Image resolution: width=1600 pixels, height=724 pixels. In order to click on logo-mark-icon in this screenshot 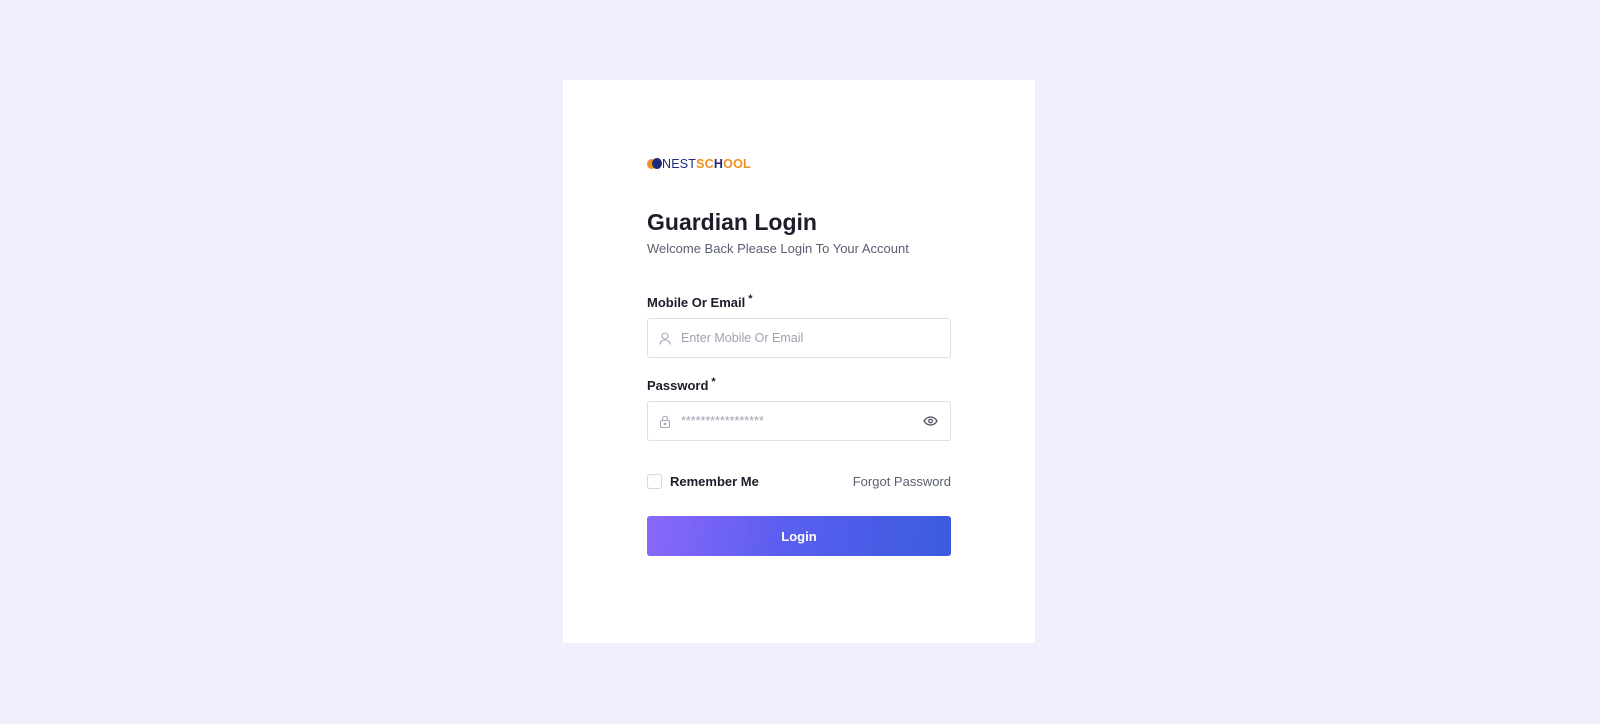, I will do `click(654, 164)`.